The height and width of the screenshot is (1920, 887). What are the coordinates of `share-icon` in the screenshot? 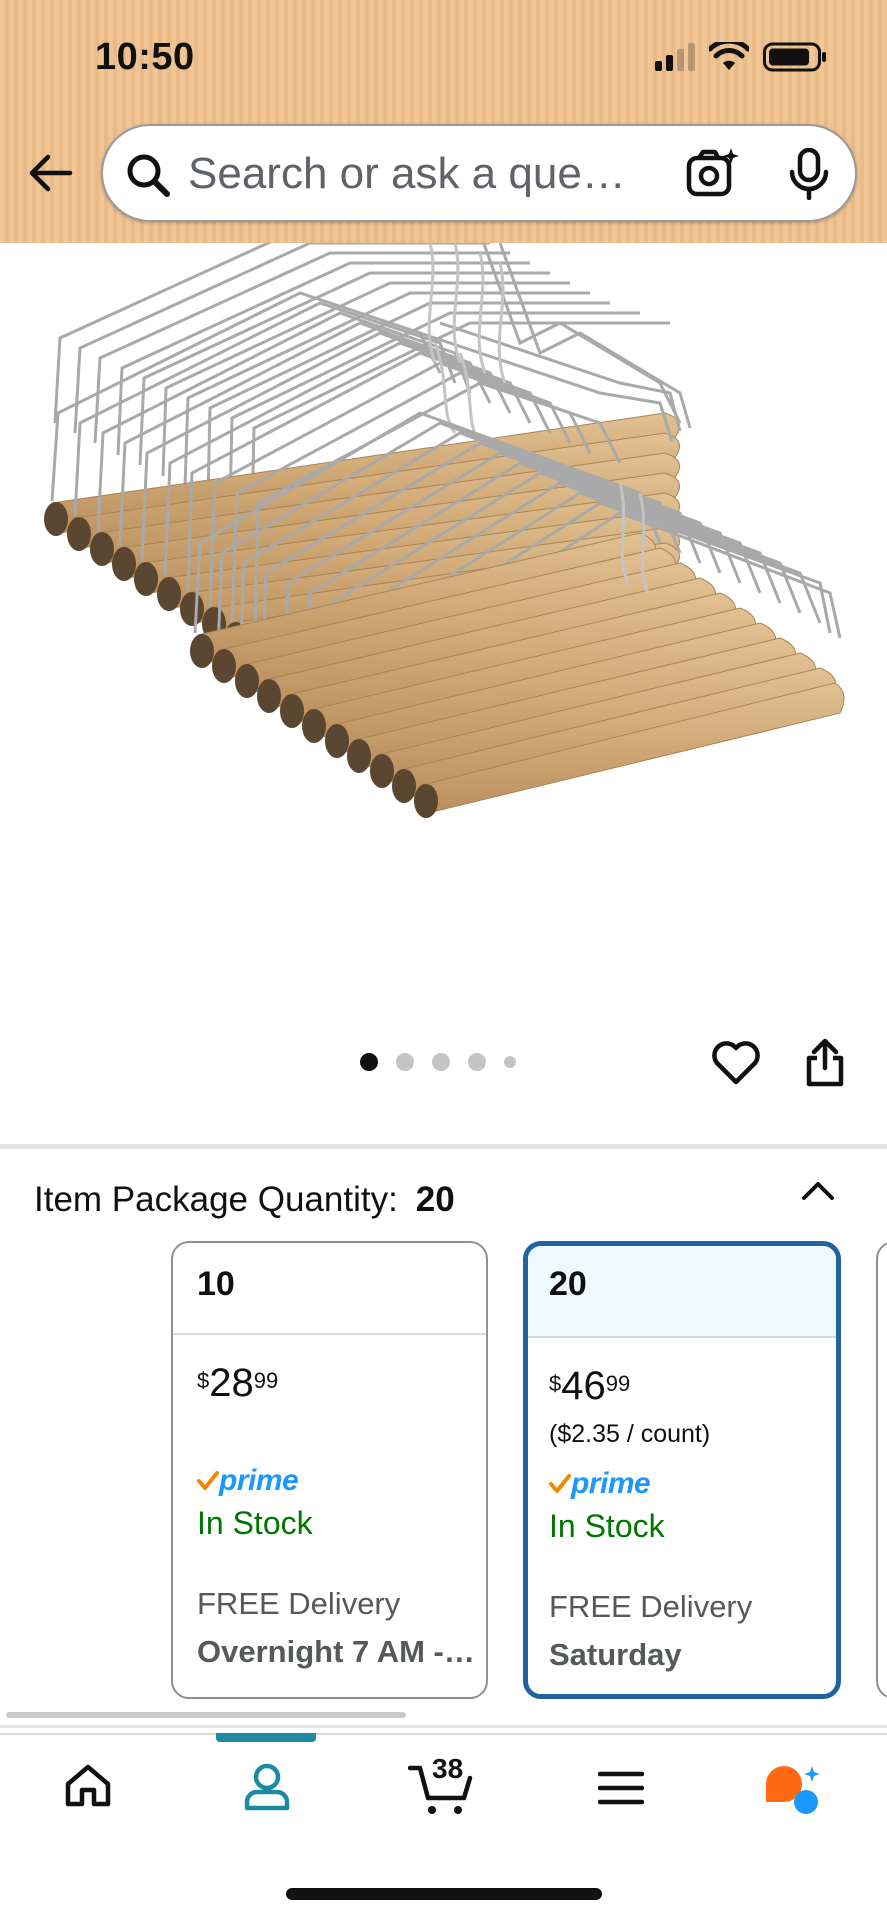 It's located at (825, 1062).